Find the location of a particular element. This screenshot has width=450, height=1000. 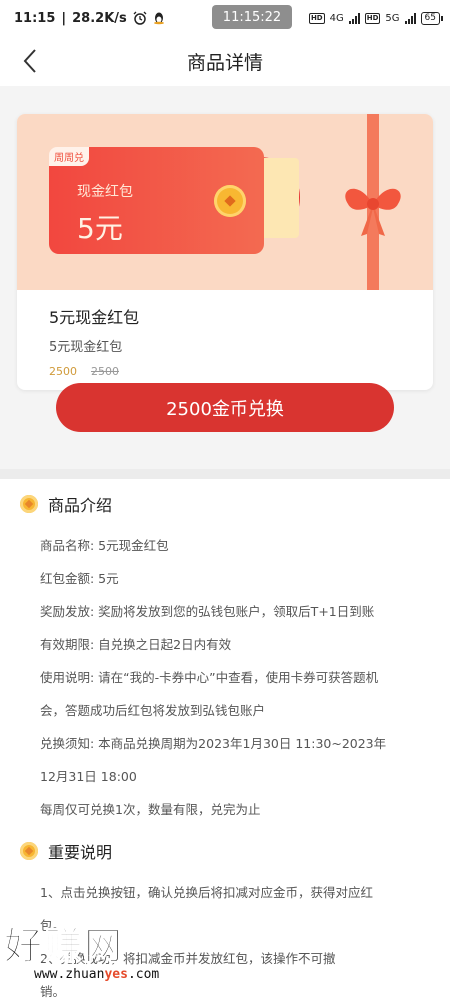

gold-coin-icon is located at coordinates (230, 201).